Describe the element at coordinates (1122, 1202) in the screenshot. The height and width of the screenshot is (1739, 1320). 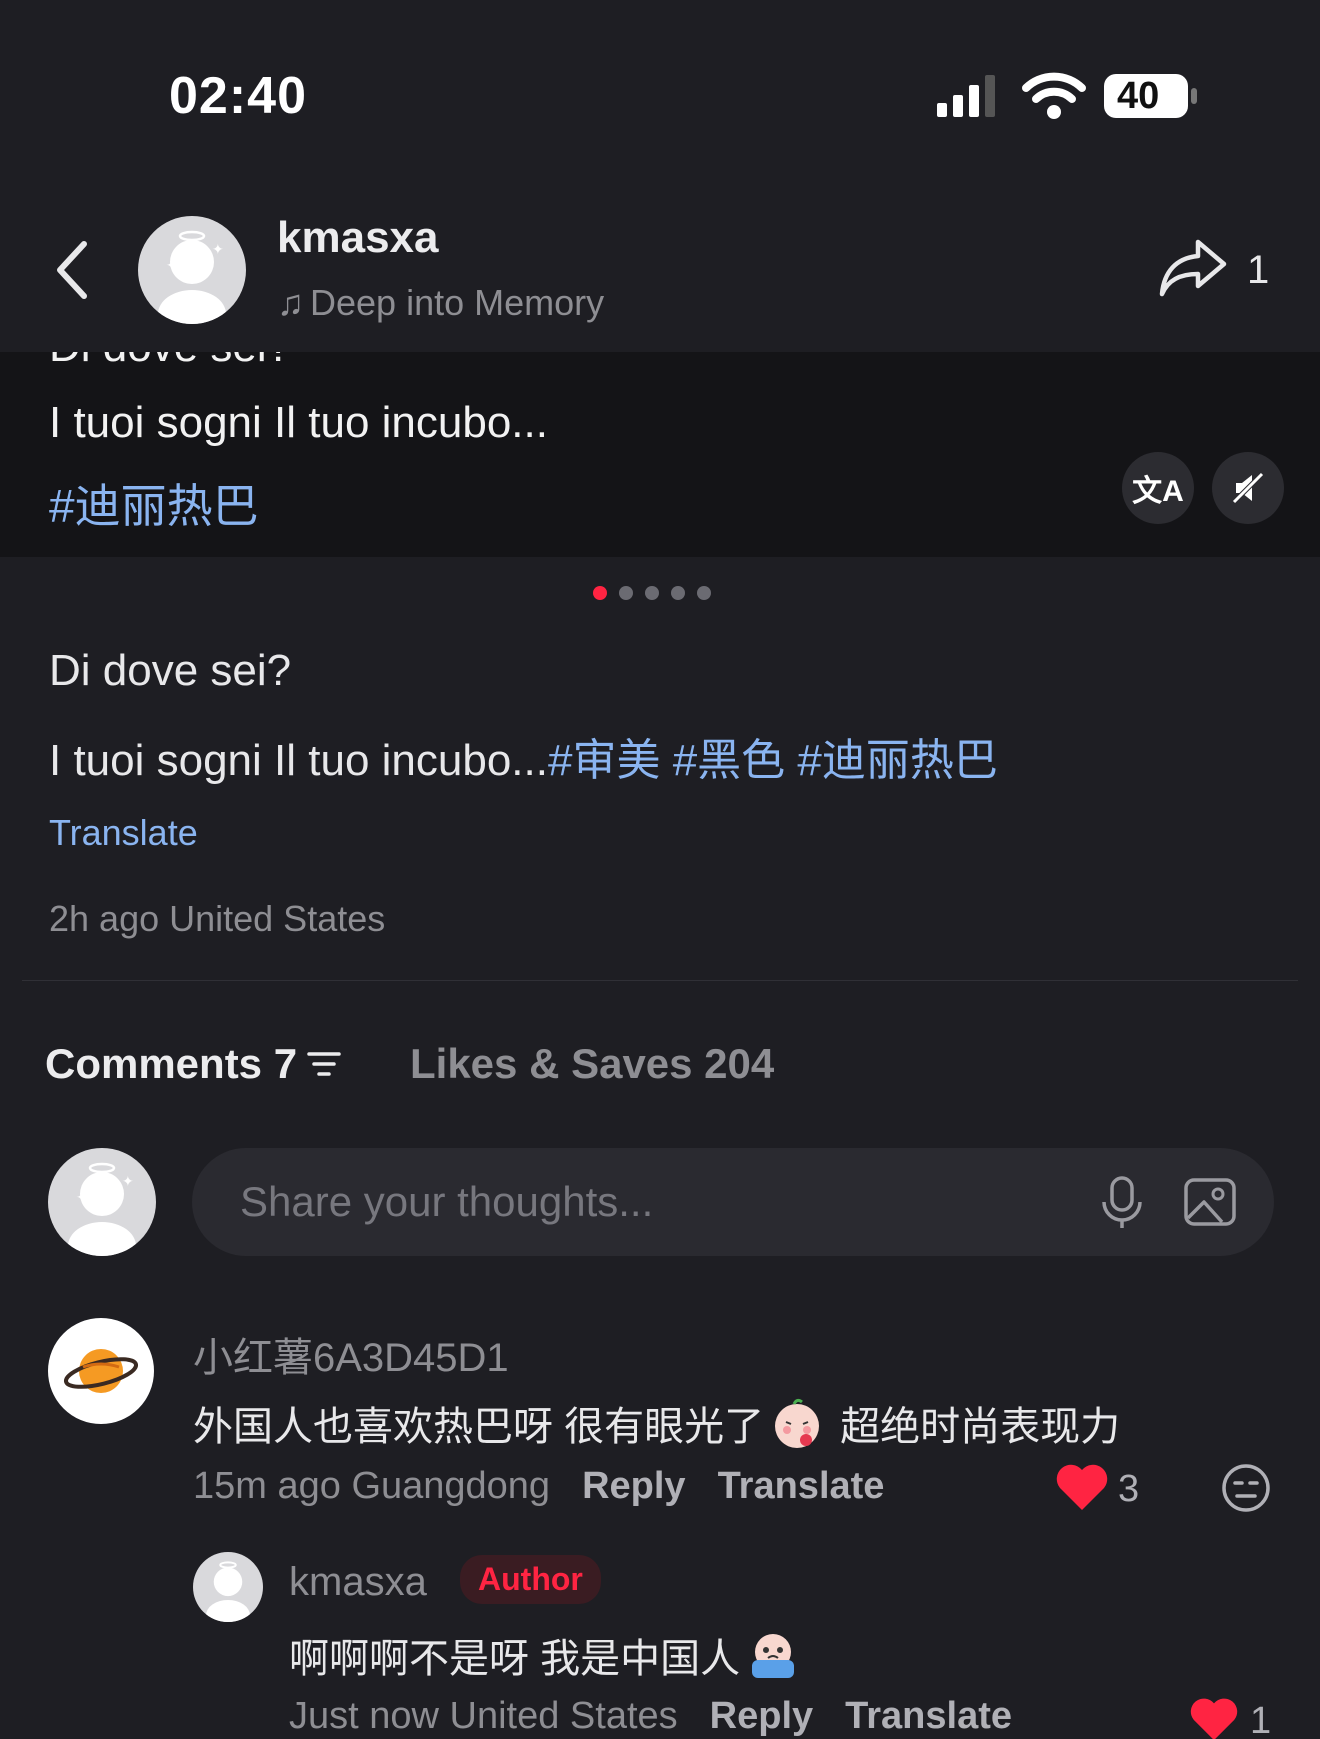
I see `microphone-icon` at that location.